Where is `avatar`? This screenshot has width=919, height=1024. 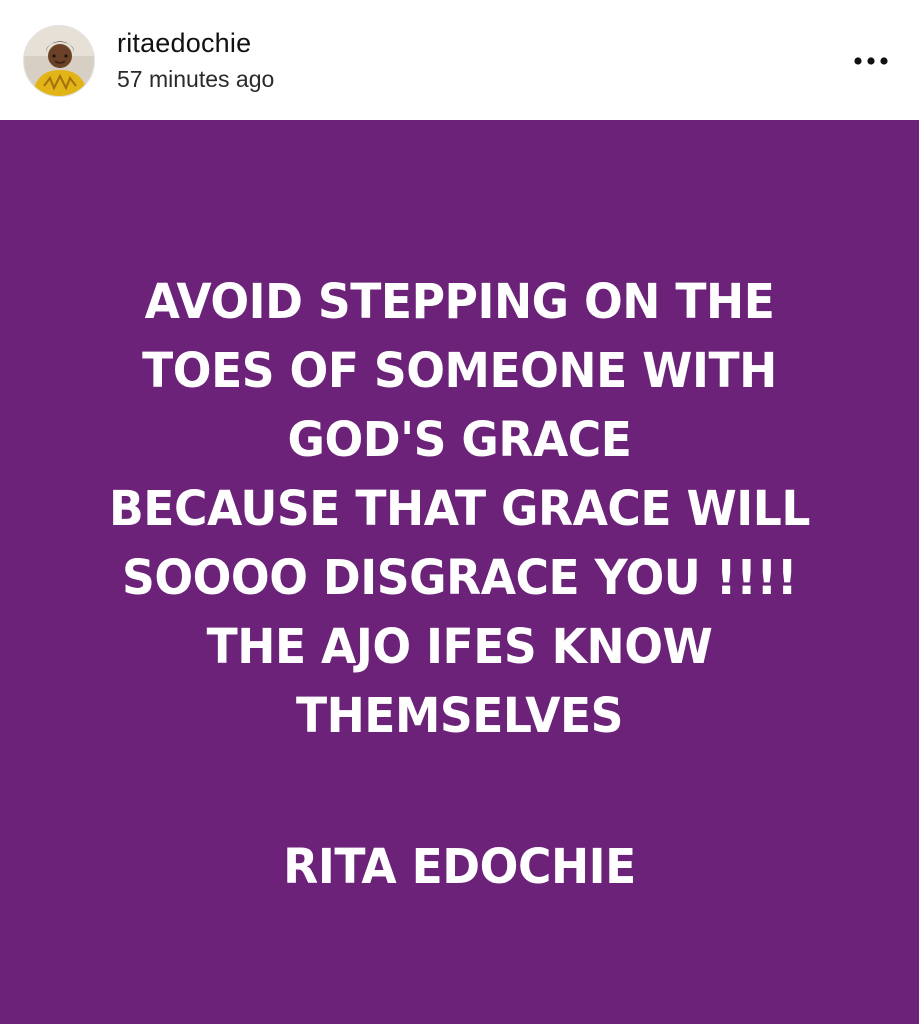
avatar is located at coordinates (59, 61).